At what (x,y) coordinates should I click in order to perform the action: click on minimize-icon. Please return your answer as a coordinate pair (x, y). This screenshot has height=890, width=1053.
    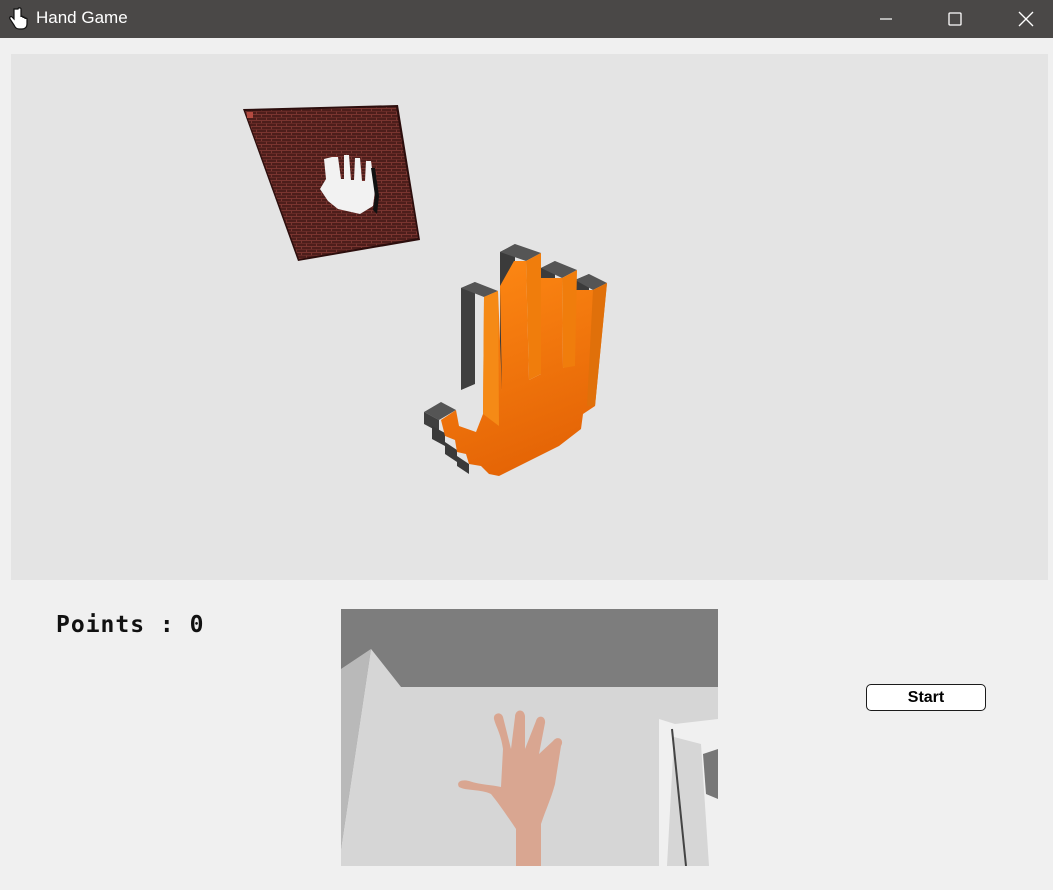
    Looking at the image, I should click on (886, 19).